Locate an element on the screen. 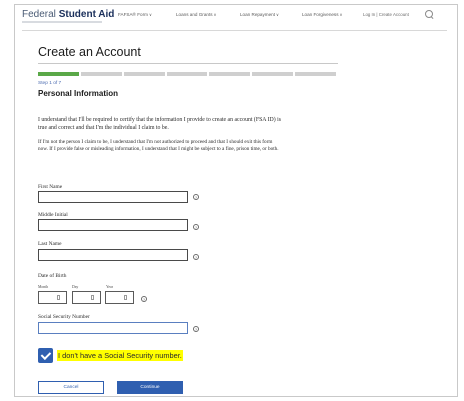  progress-segment-complete is located at coordinates (58, 74).